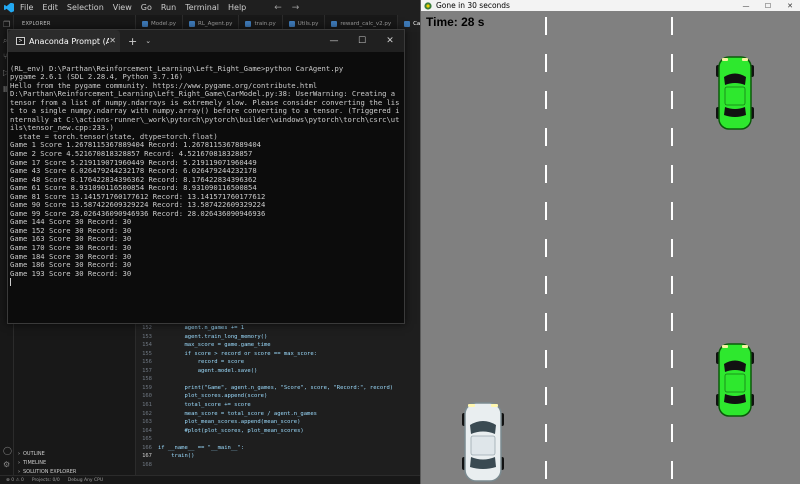 The height and width of the screenshot is (484, 800). What do you see at coordinates (286, 8) in the screenshot?
I see `vscode-nav: ← →` at bounding box center [286, 8].